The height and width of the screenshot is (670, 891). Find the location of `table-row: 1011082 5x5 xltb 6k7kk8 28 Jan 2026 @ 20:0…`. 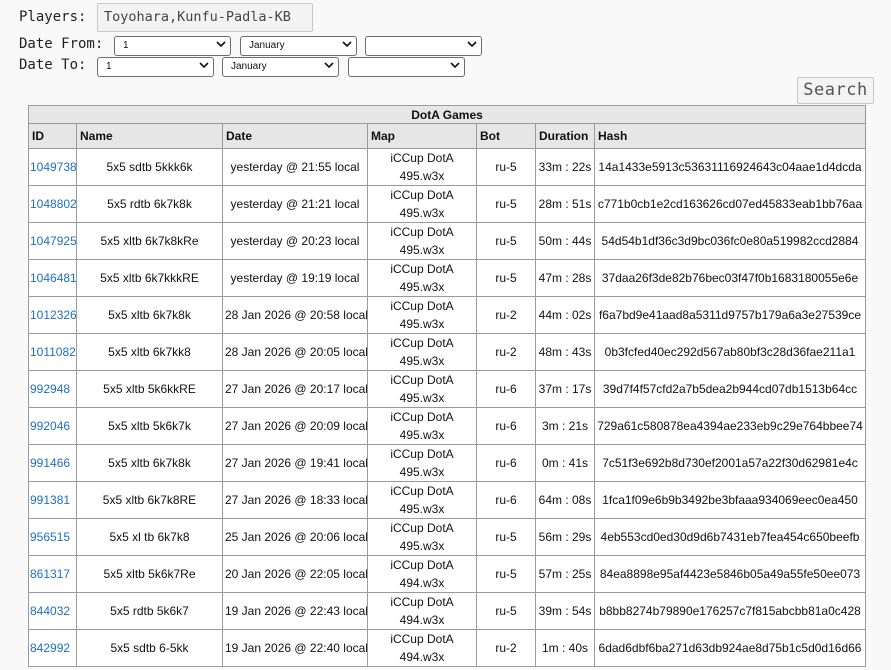

table-row: 1011082 5x5 xltb 6k7kk8 28 Jan 2026 @ 20:0… is located at coordinates (447, 352).